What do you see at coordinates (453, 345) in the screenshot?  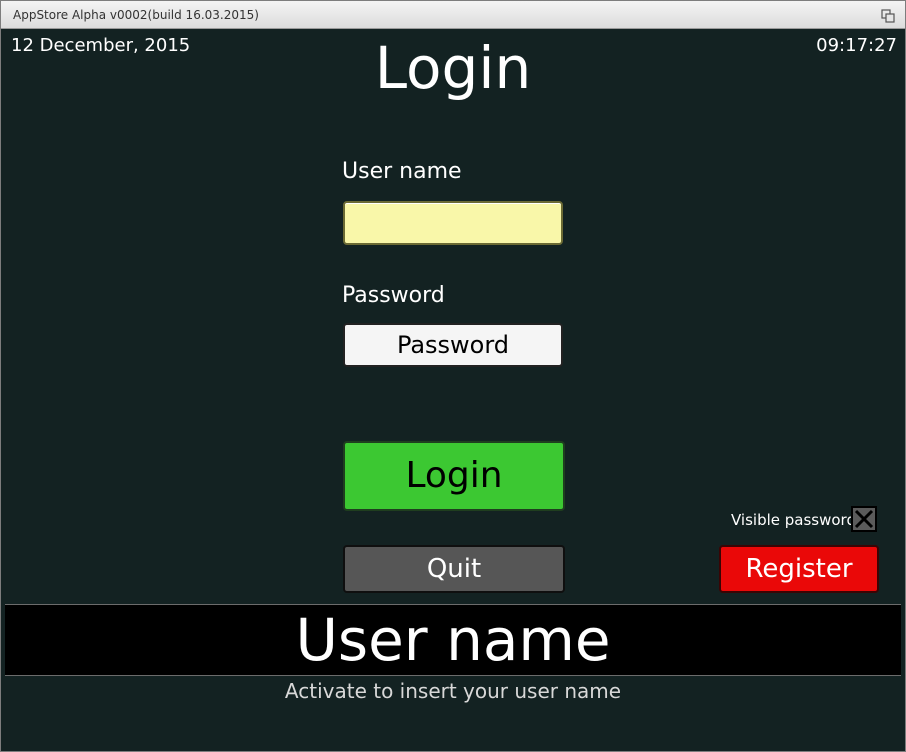 I see `password-field: Password` at bounding box center [453, 345].